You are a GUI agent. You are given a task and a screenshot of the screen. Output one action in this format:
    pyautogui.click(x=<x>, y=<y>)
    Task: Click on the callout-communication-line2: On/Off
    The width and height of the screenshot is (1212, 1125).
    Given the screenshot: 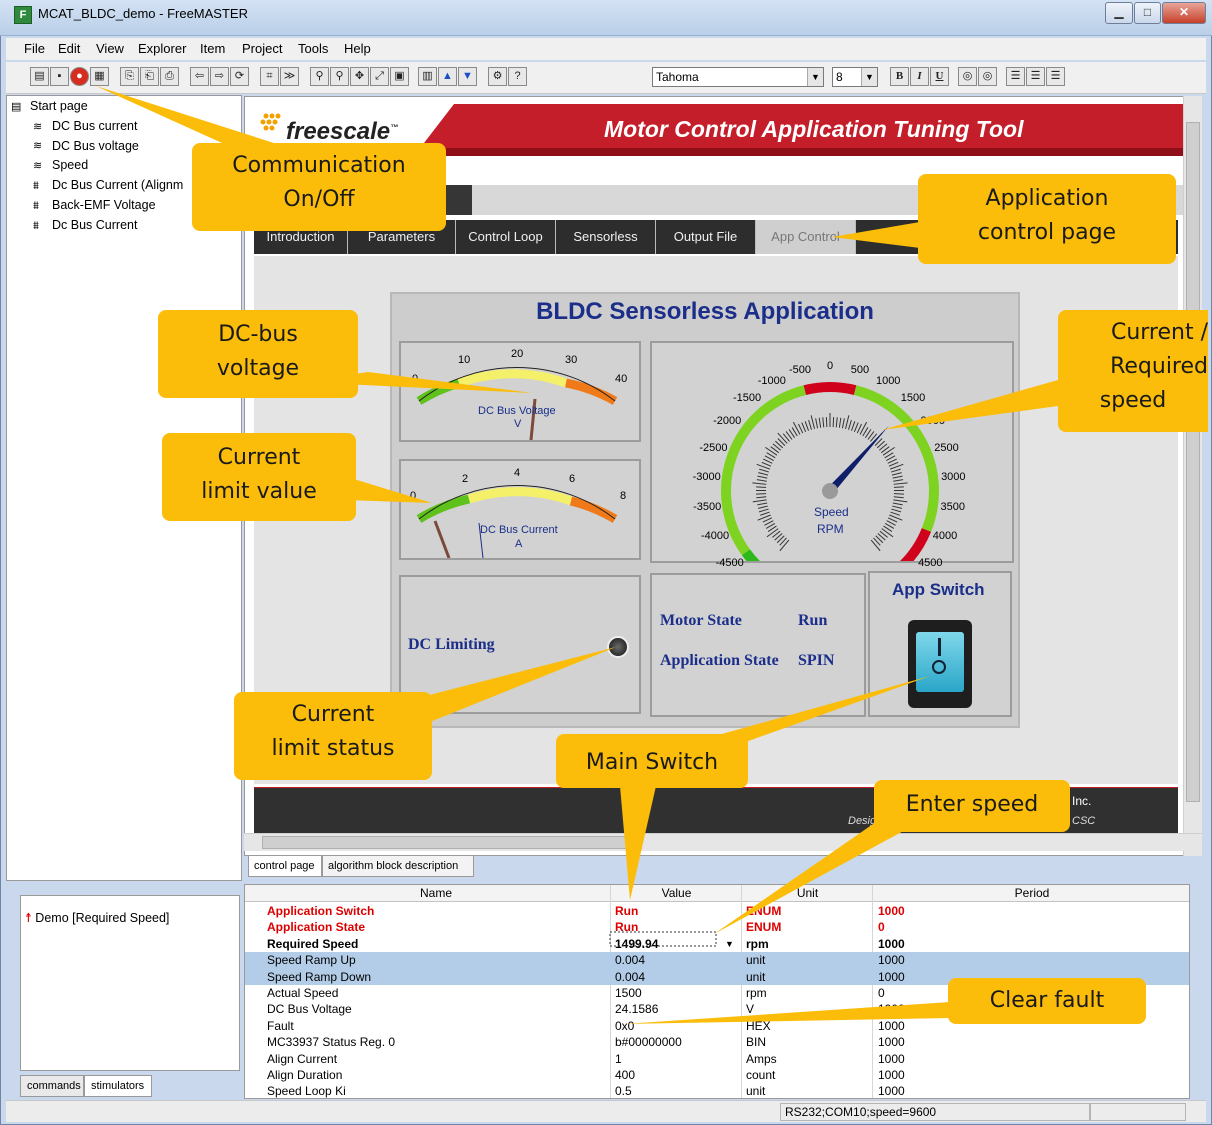 What is the action you would take?
    pyautogui.click(x=319, y=200)
    